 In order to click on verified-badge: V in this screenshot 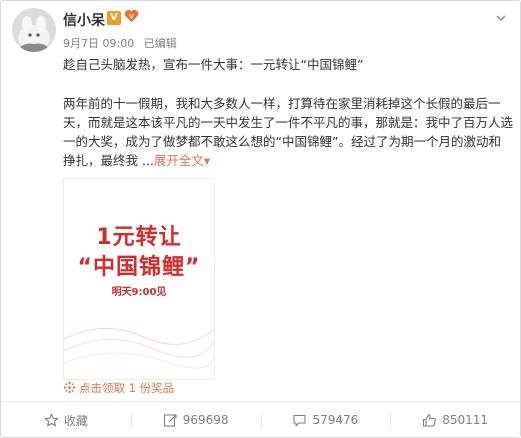, I will do `click(114, 18)`.